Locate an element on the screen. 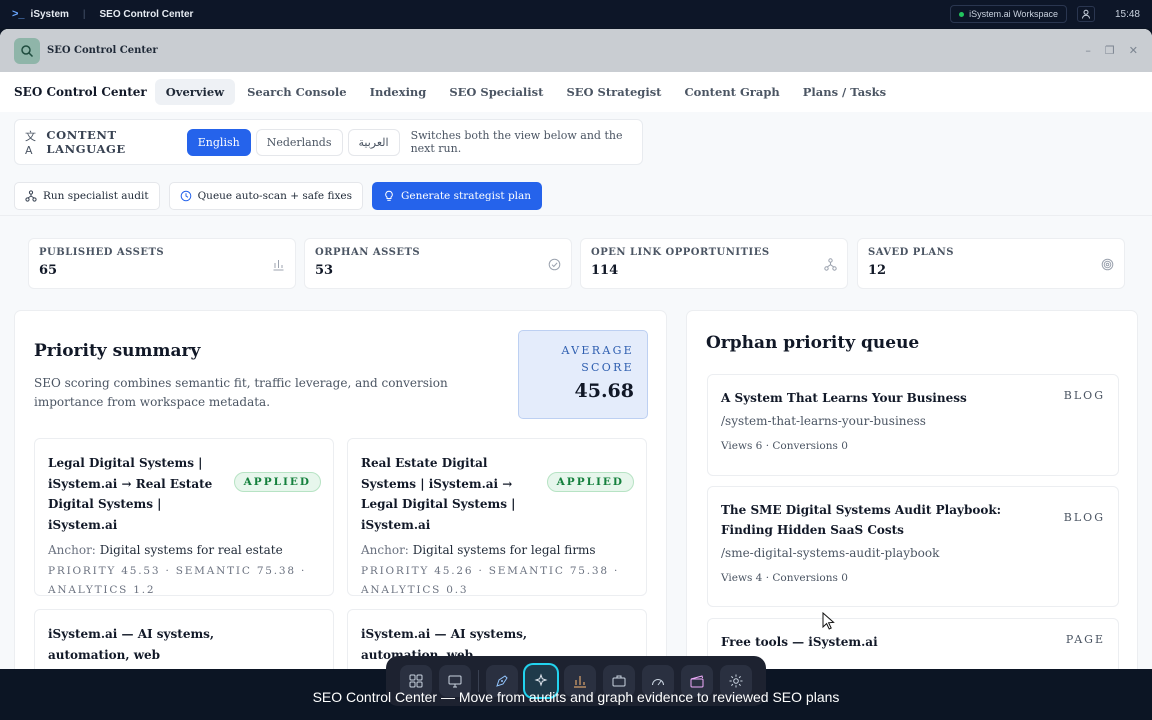  stat-saved-plans: SAVED PLANS 12 is located at coordinates (991, 263).